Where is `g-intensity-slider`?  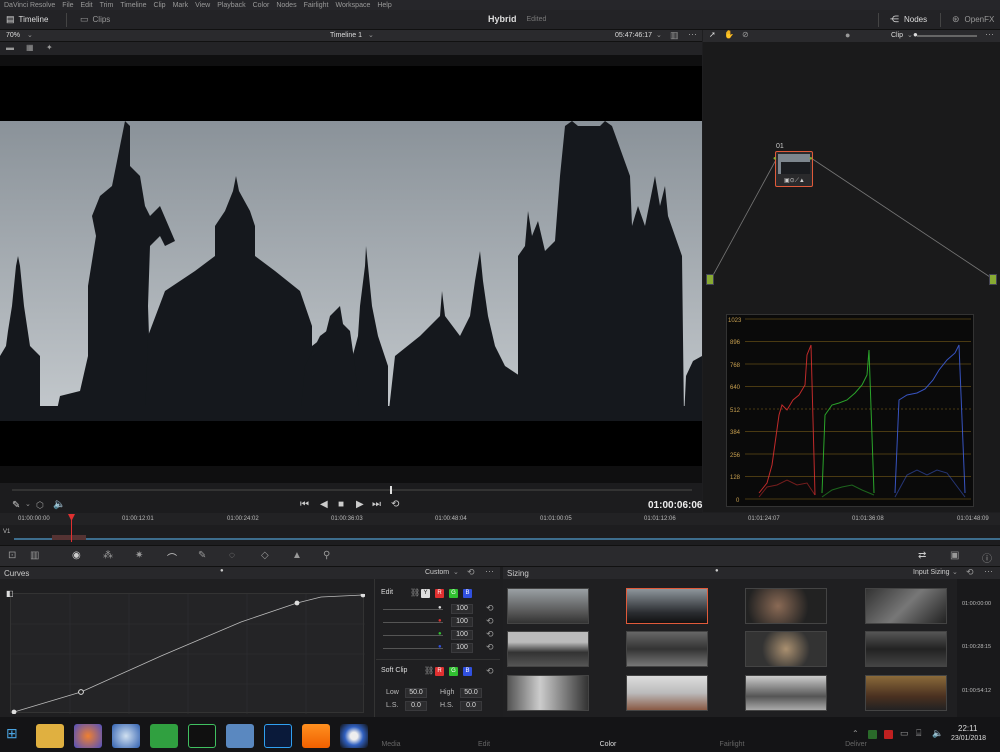 g-intensity-slider is located at coordinates (413, 635).